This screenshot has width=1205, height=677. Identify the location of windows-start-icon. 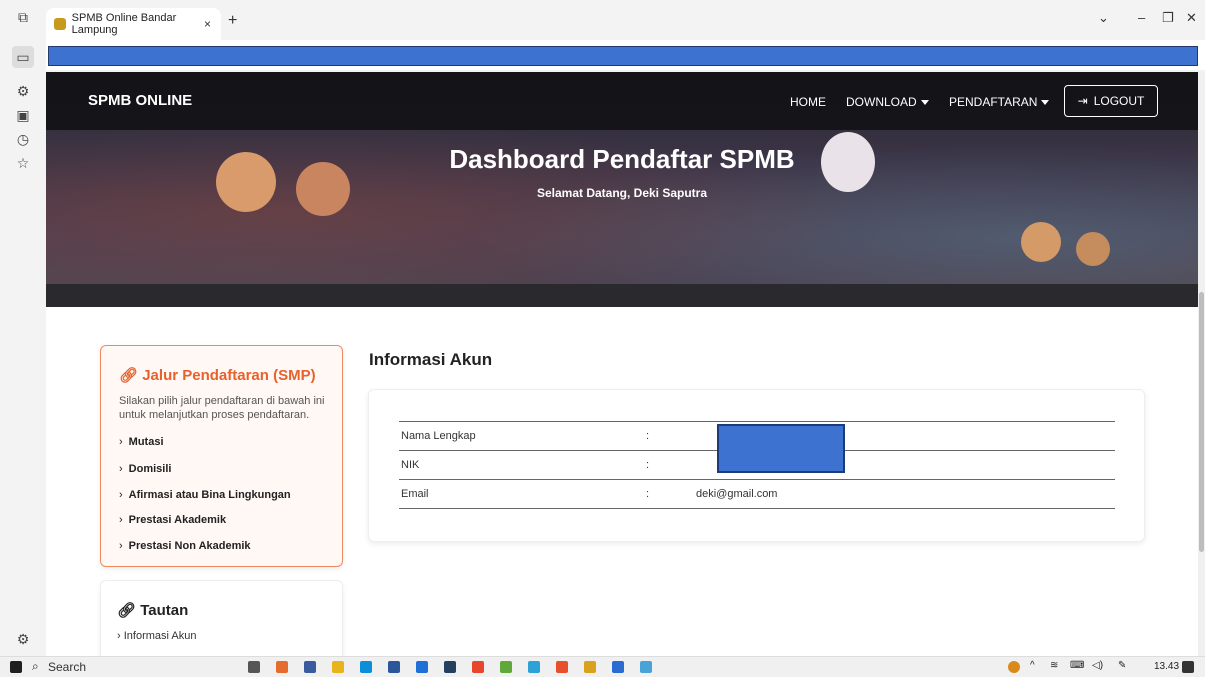
(16, 667).